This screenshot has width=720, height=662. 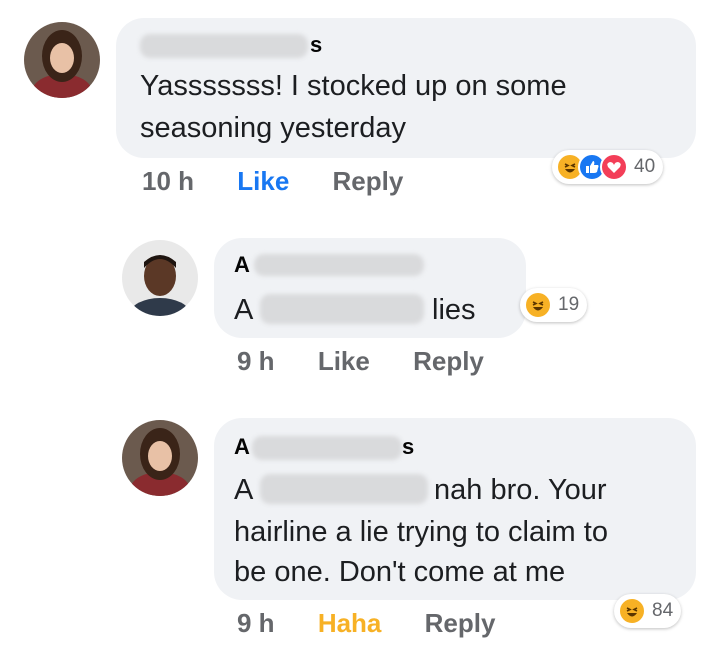 What do you see at coordinates (569, 304) in the screenshot?
I see `reaction-count: 19` at bounding box center [569, 304].